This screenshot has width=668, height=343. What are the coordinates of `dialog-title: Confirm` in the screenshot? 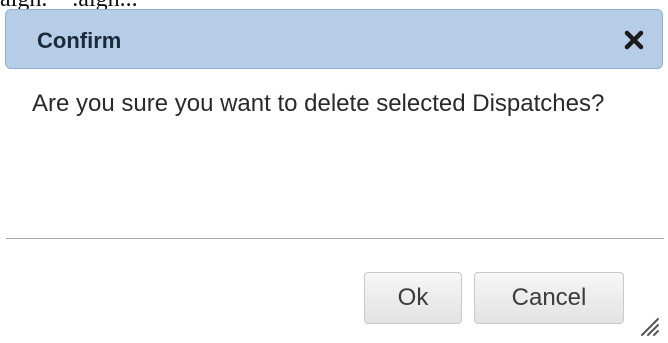 It's located at (79, 40).